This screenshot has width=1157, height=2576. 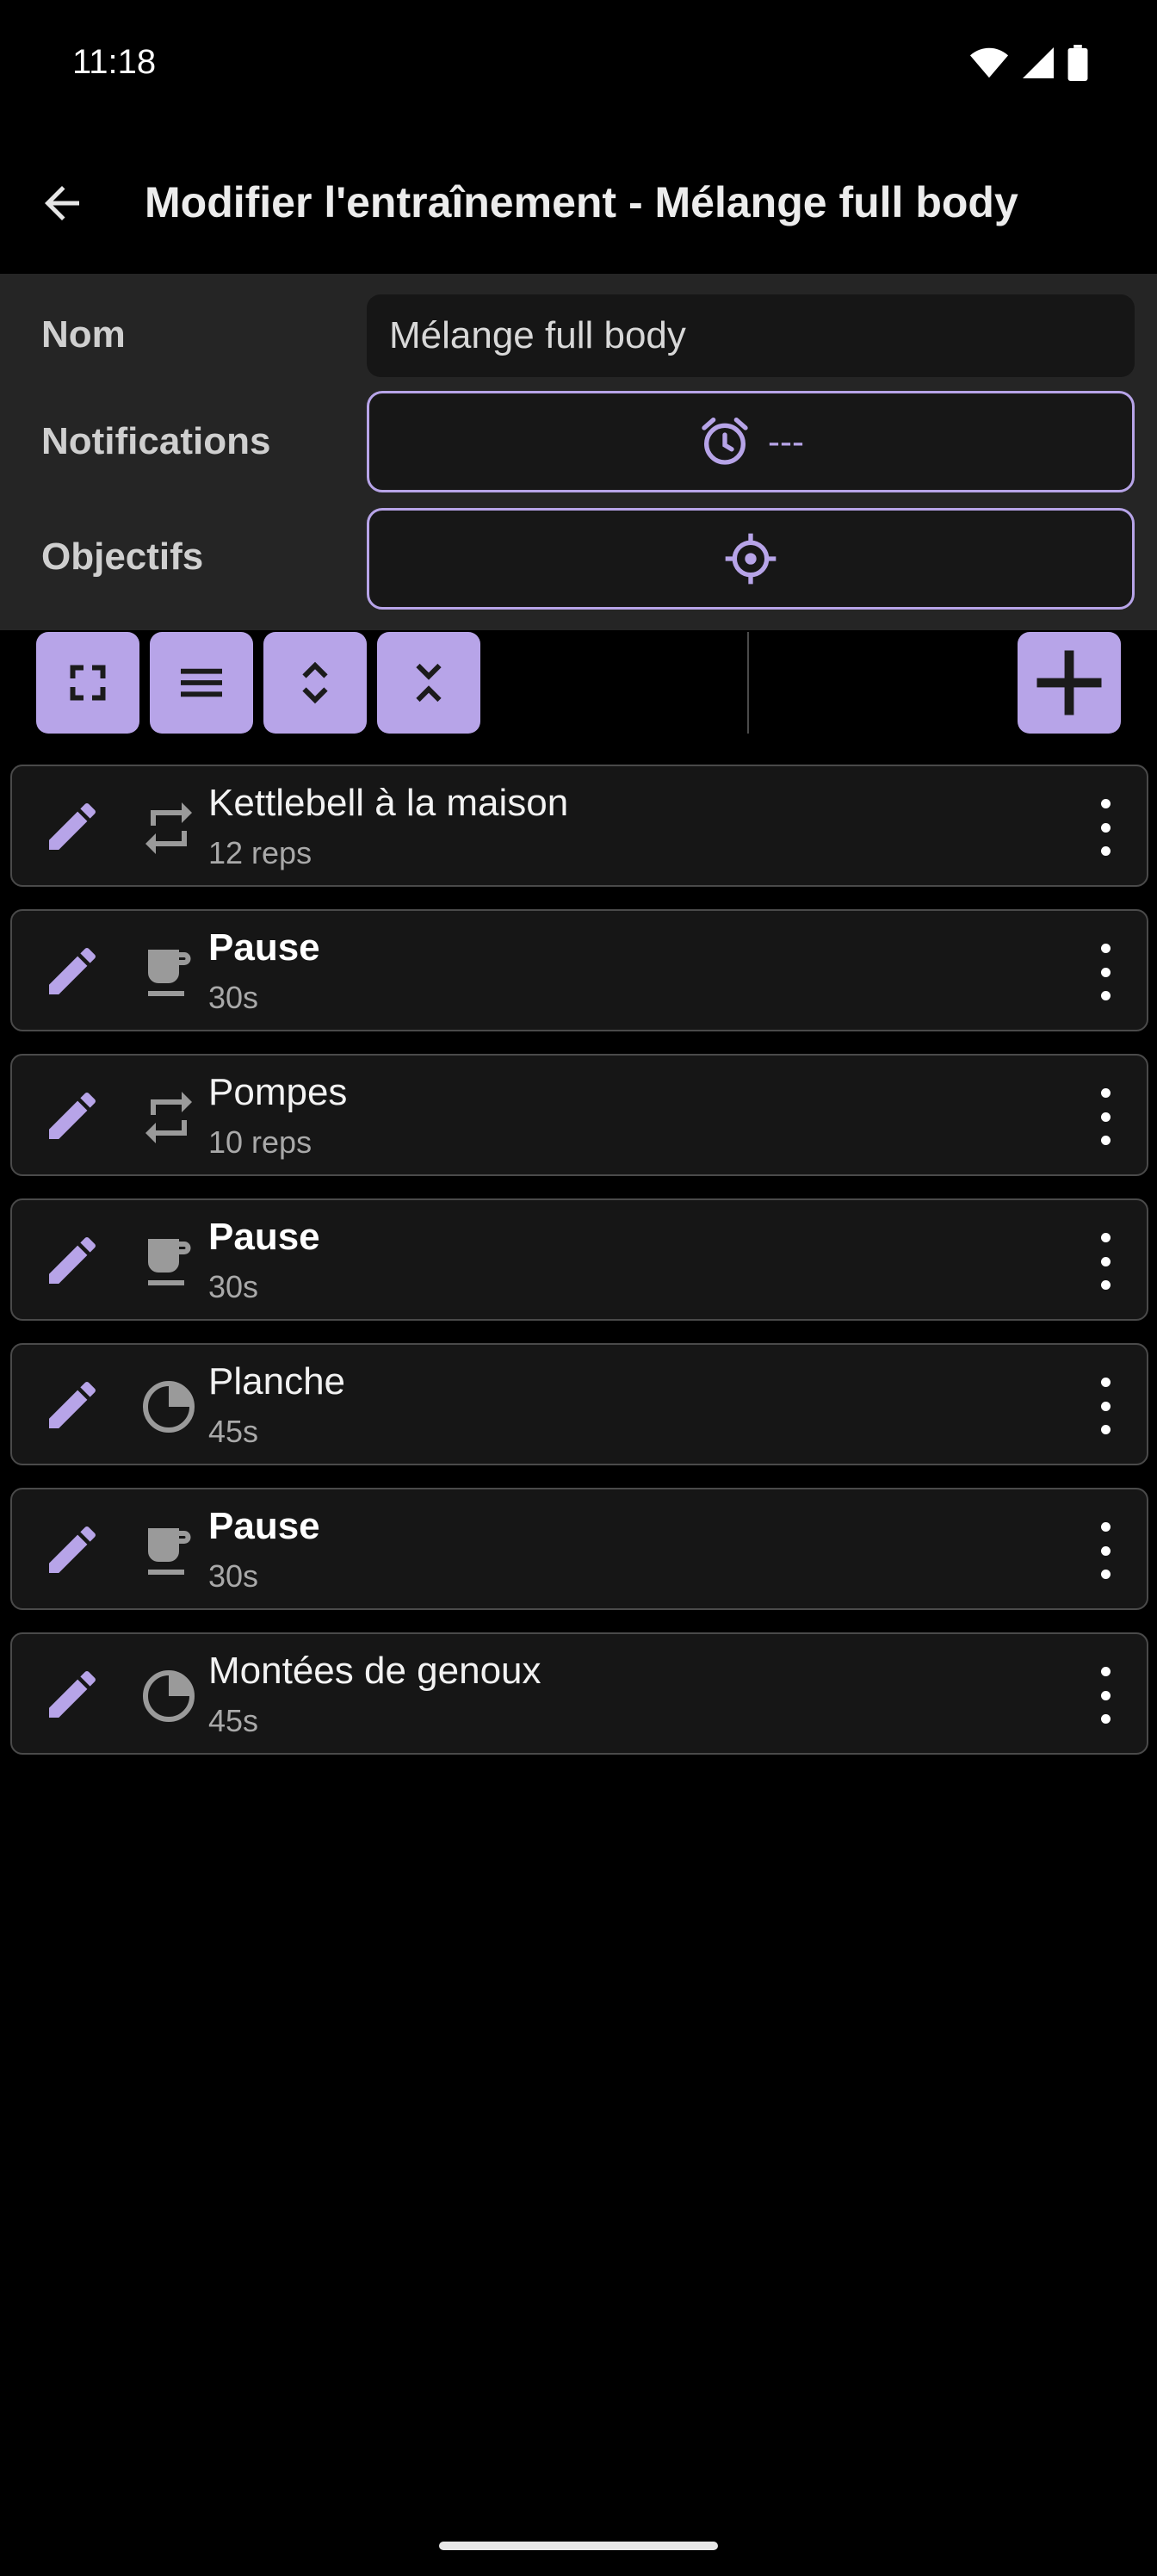 I want to click on goals-label: Objectifs, so click(x=123, y=557).